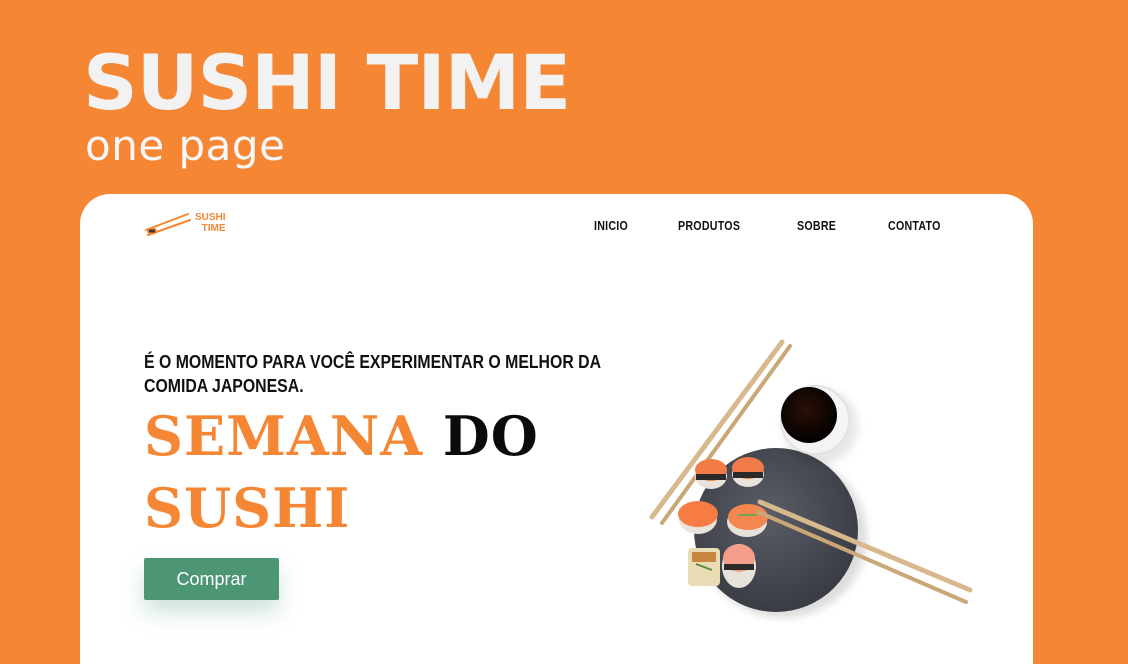 The image size is (1128, 664). What do you see at coordinates (374, 472) in the screenshot?
I see `hero-title: SEMANA DO SUSHI` at bounding box center [374, 472].